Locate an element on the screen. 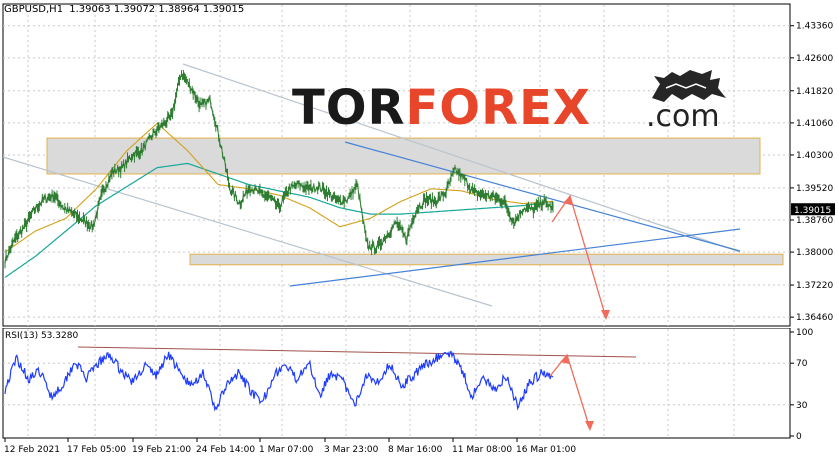 This screenshot has width=838, height=458. close-value: 1.39015 is located at coordinates (223, 9).